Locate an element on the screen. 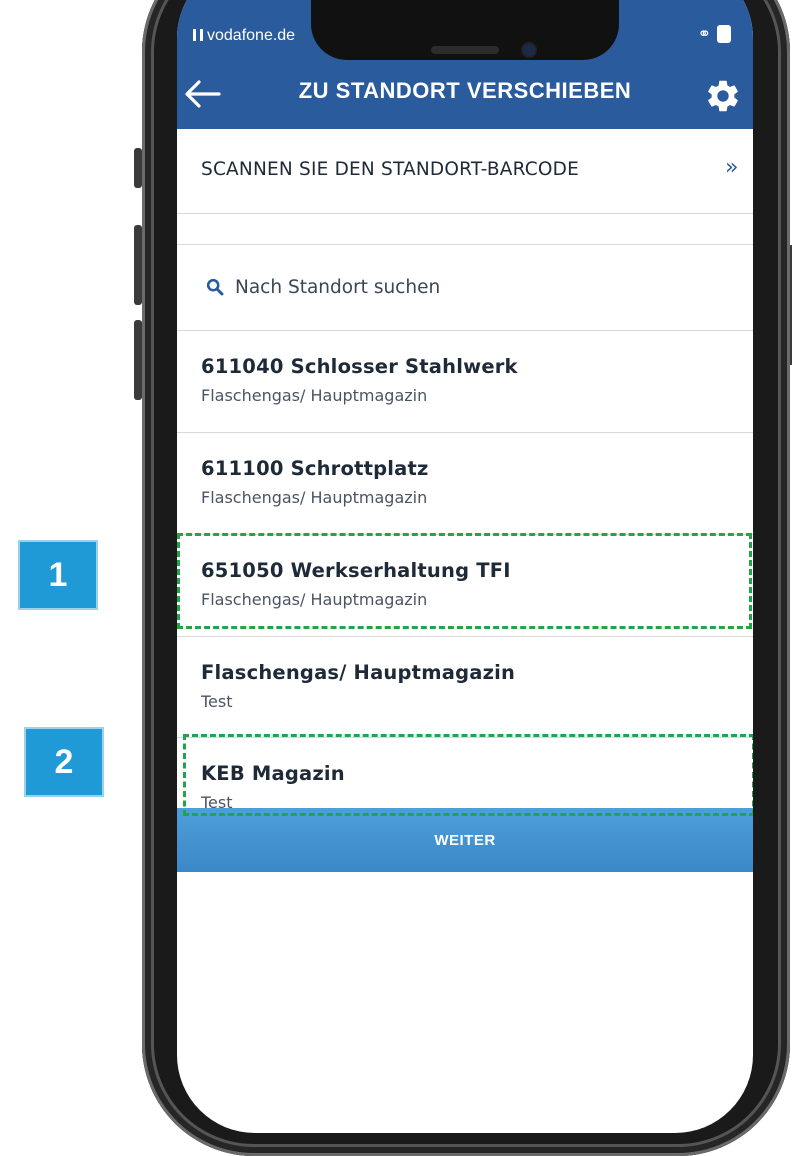 The image size is (792, 1156). arrow-left-icon is located at coordinates (203, 94).